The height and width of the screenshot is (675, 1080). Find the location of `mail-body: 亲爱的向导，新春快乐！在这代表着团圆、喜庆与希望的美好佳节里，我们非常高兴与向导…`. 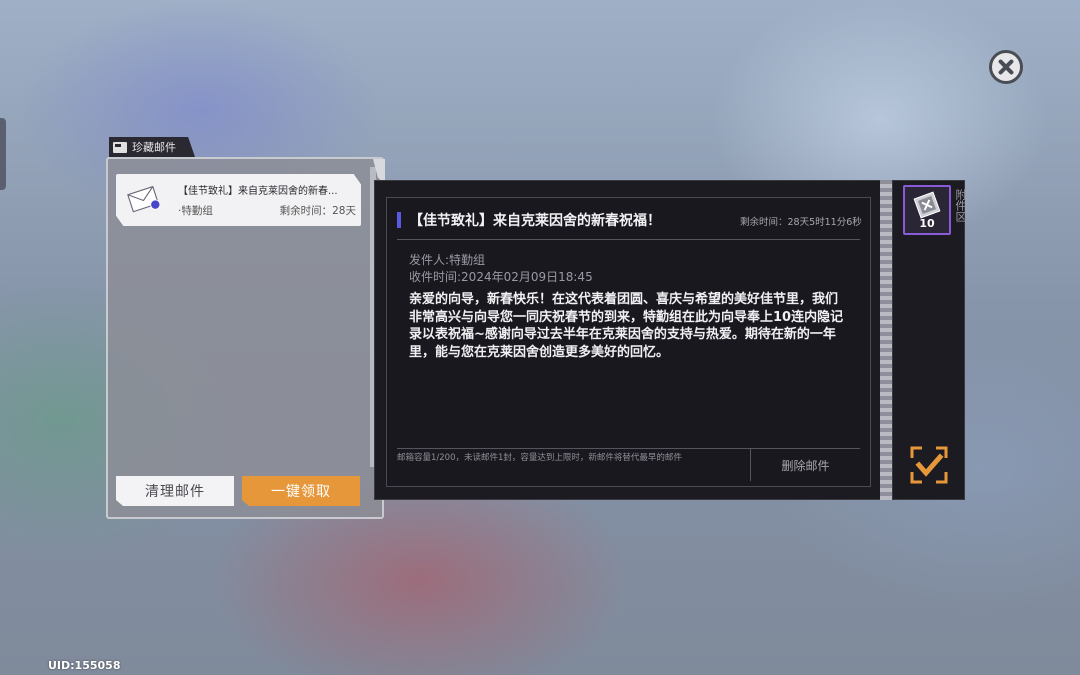

mail-body: 亲爱的向导，新春快乐！在这代表着团圆、喜庆与希望的美好佳节里，我们非常高兴与向导… is located at coordinates (626, 326).